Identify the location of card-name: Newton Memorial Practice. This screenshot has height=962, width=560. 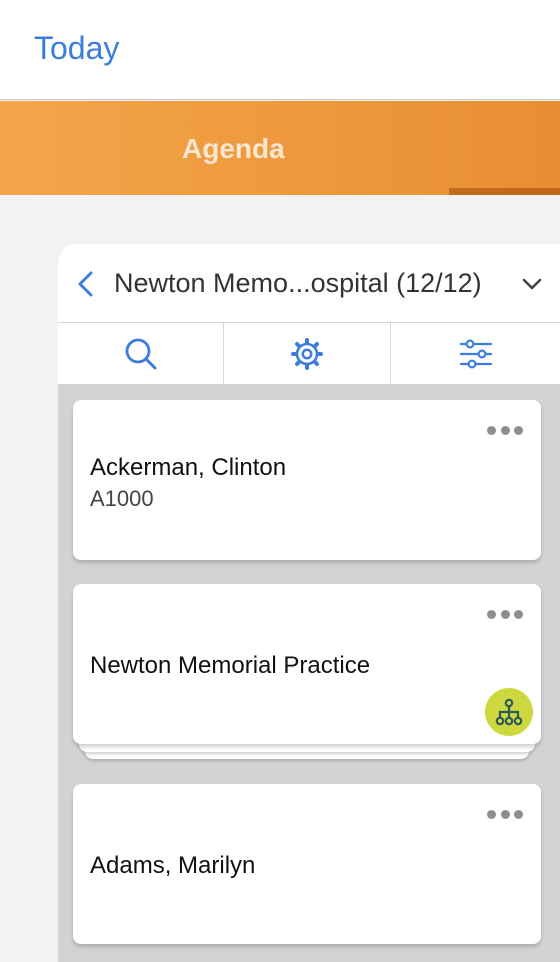
(230, 665).